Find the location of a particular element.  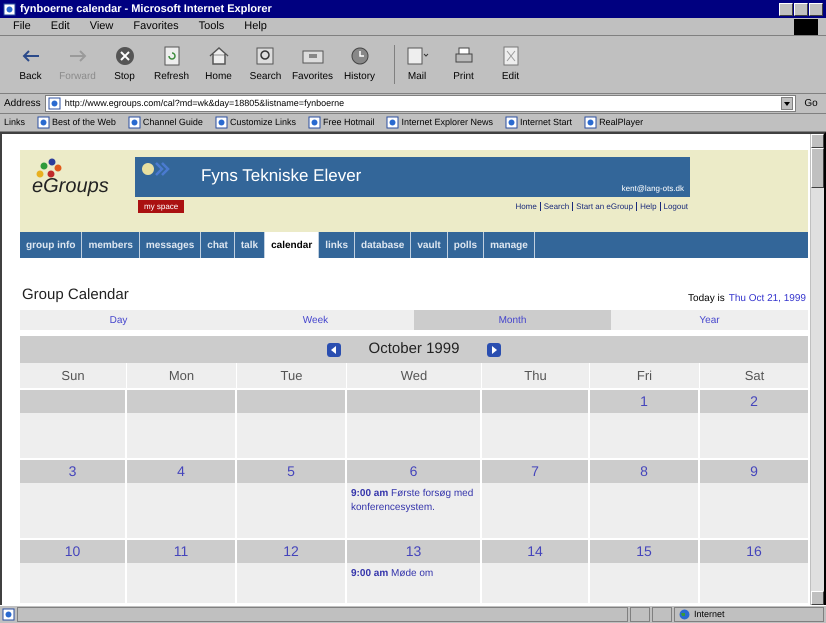

menu-item: Edit is located at coordinates (60, 26).